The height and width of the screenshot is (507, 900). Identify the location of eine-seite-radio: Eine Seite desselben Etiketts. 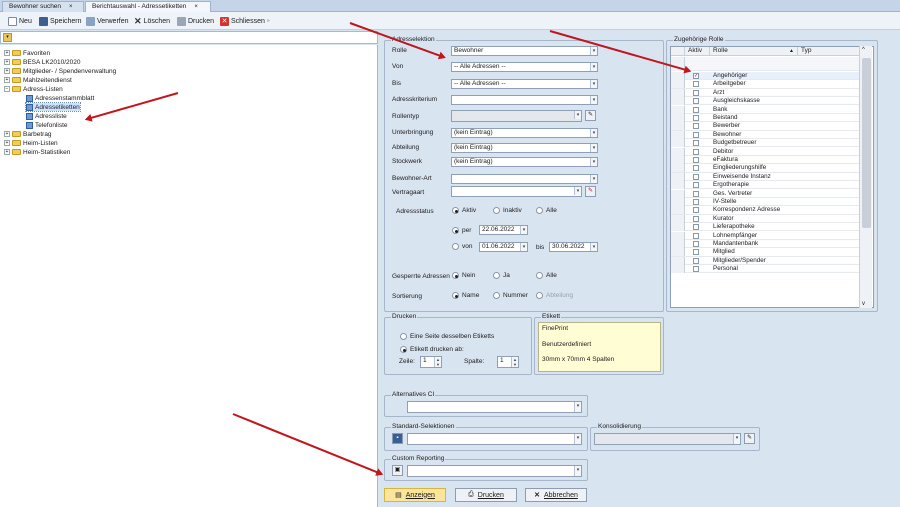
(447, 336).